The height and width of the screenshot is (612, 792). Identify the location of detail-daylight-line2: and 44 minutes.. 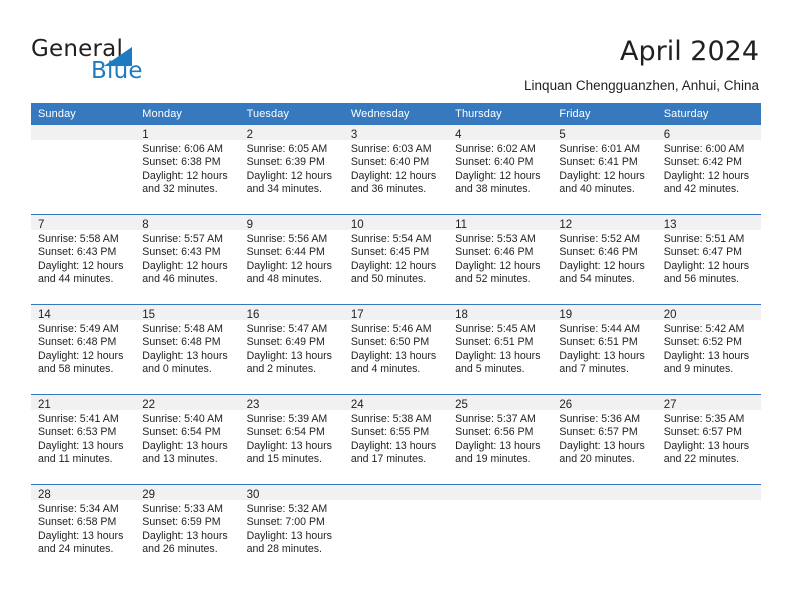
(76, 279).